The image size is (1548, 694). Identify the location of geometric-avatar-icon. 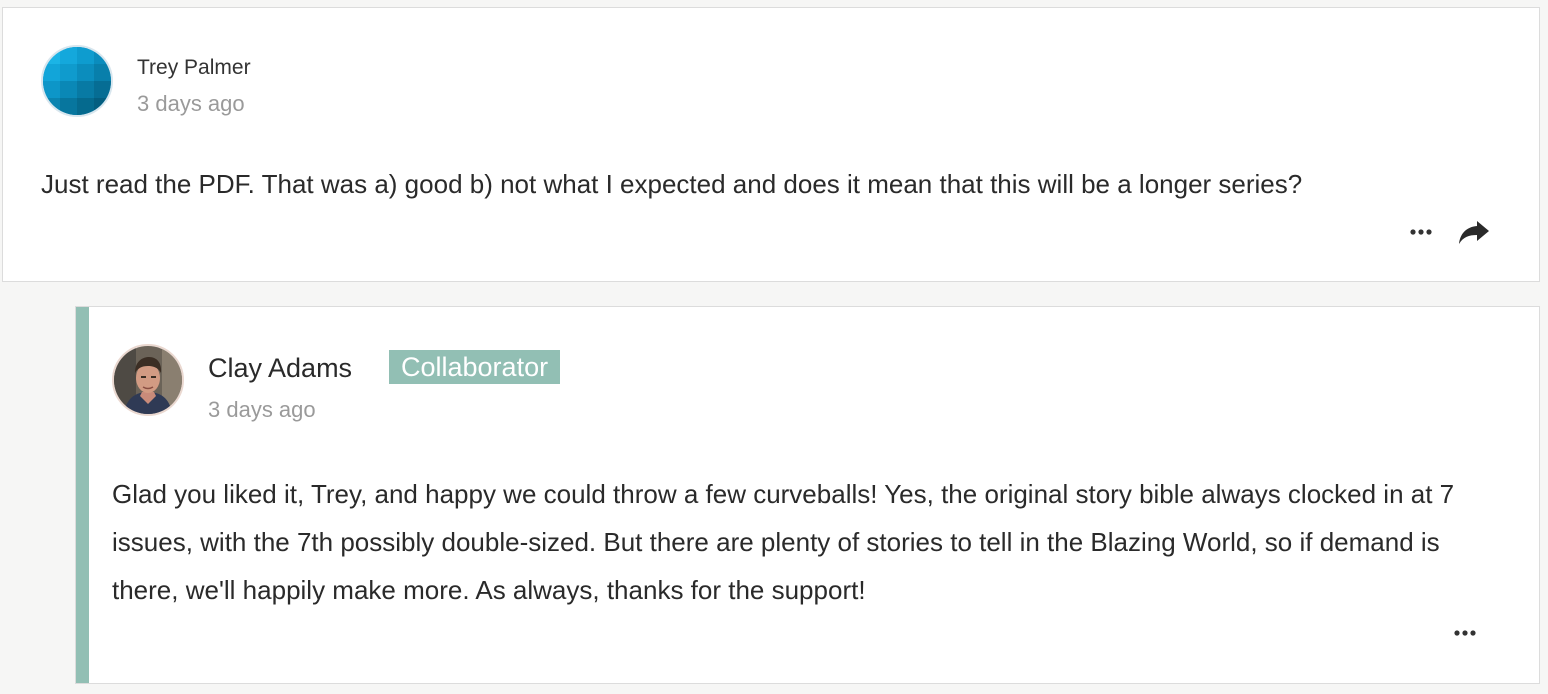
(77, 81).